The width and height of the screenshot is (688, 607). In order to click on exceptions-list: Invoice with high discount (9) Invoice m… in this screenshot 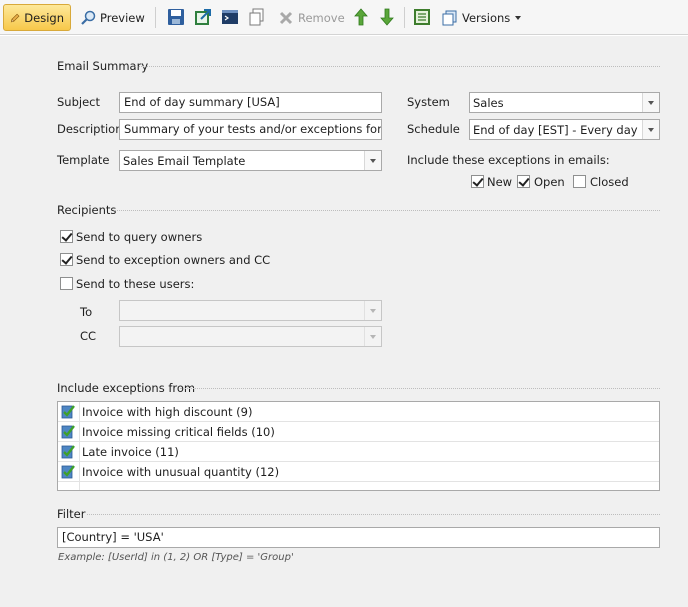, I will do `click(358, 446)`.